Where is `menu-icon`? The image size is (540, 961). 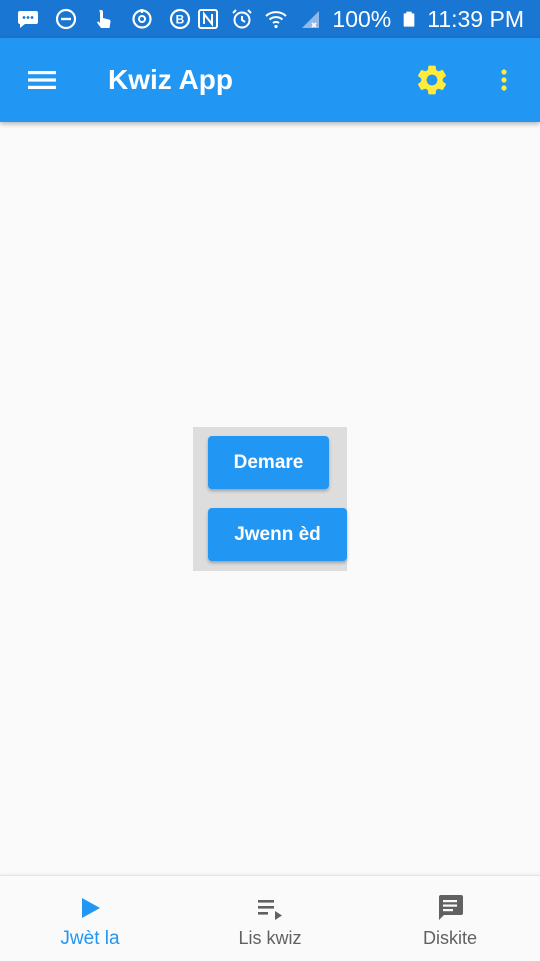 menu-icon is located at coordinates (42, 80).